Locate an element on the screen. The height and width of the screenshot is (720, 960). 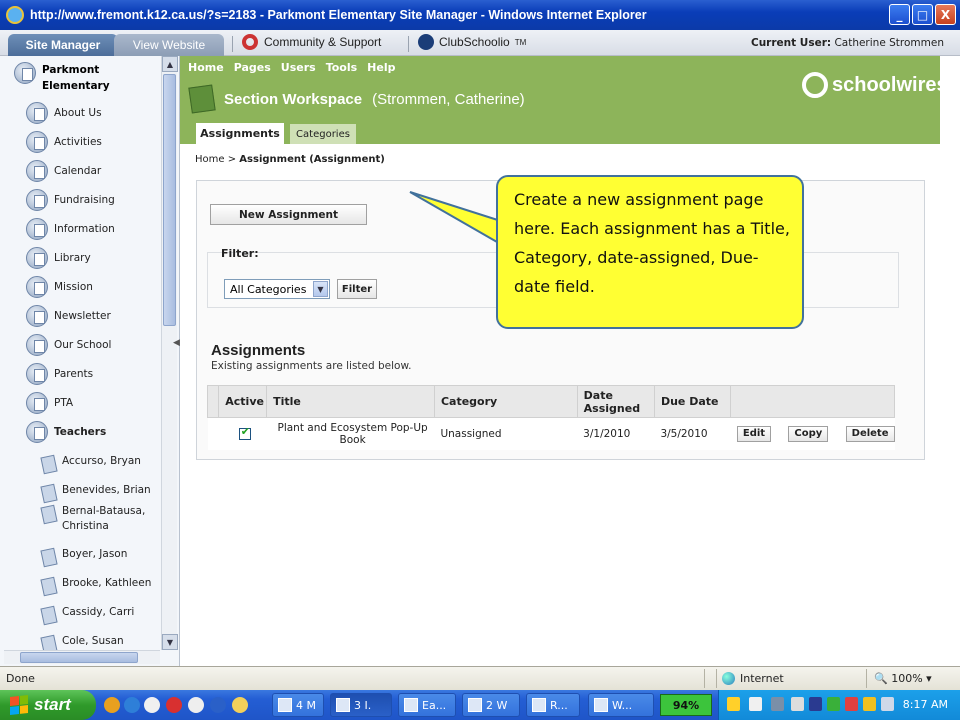
sidebar-item-fundraising: Fundraising is located at coordinates (70, 200).